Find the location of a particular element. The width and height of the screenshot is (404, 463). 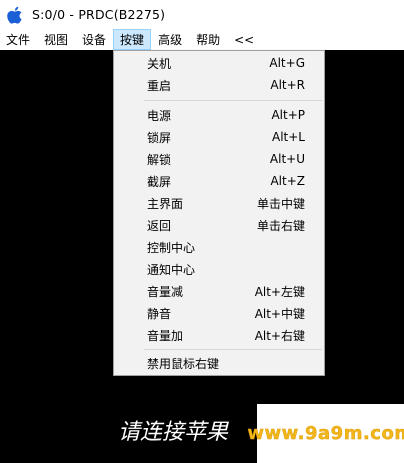

menu-item-shortcut: Alt+L is located at coordinates (288, 137).